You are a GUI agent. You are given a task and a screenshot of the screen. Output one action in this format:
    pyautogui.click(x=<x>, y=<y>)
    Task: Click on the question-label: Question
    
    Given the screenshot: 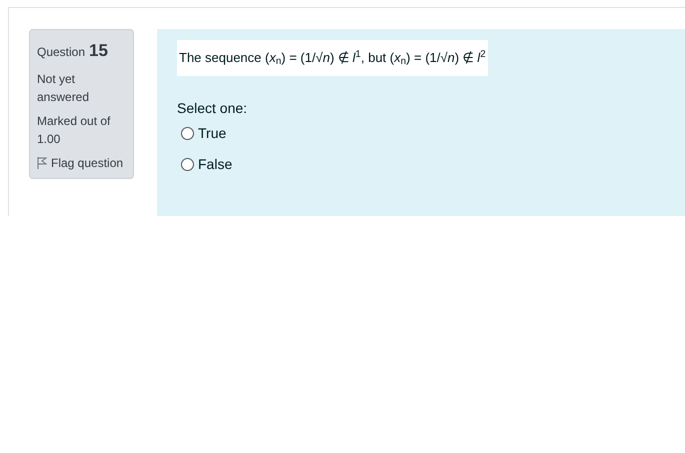 What is the action you would take?
    pyautogui.click(x=61, y=52)
    